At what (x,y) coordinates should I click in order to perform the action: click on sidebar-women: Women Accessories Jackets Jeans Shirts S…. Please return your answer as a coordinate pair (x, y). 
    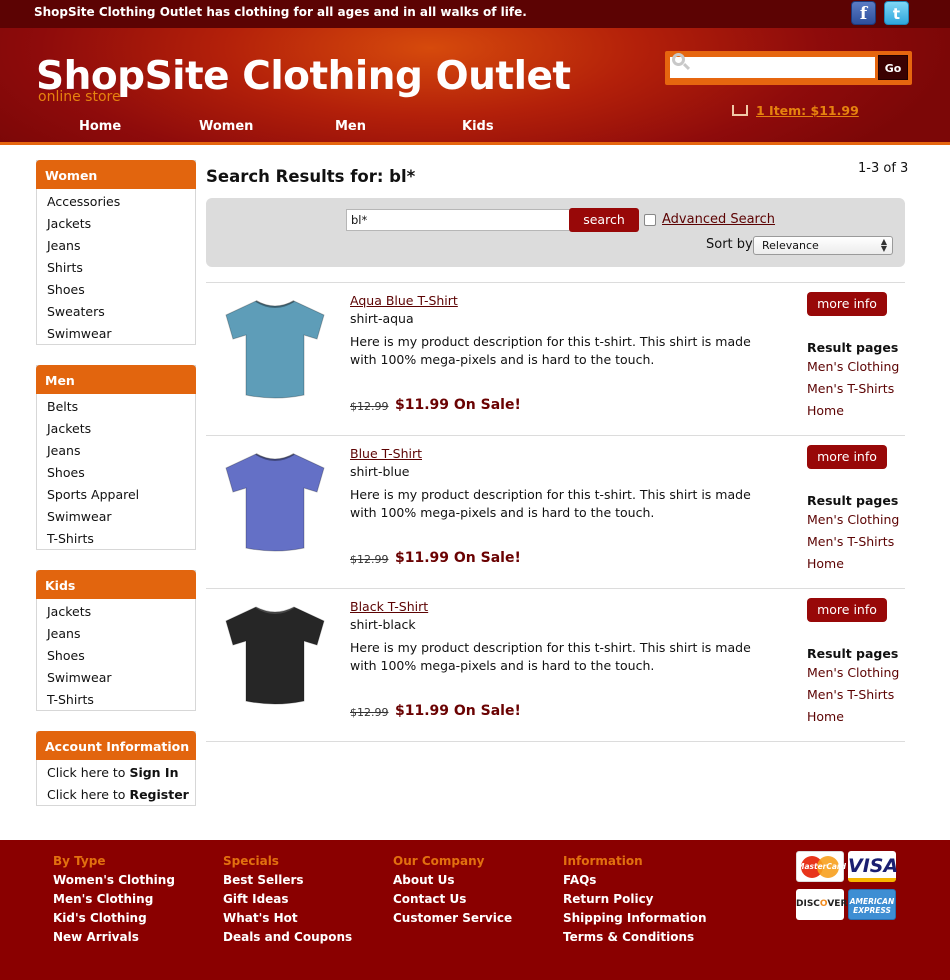
    Looking at the image, I should click on (116, 252).